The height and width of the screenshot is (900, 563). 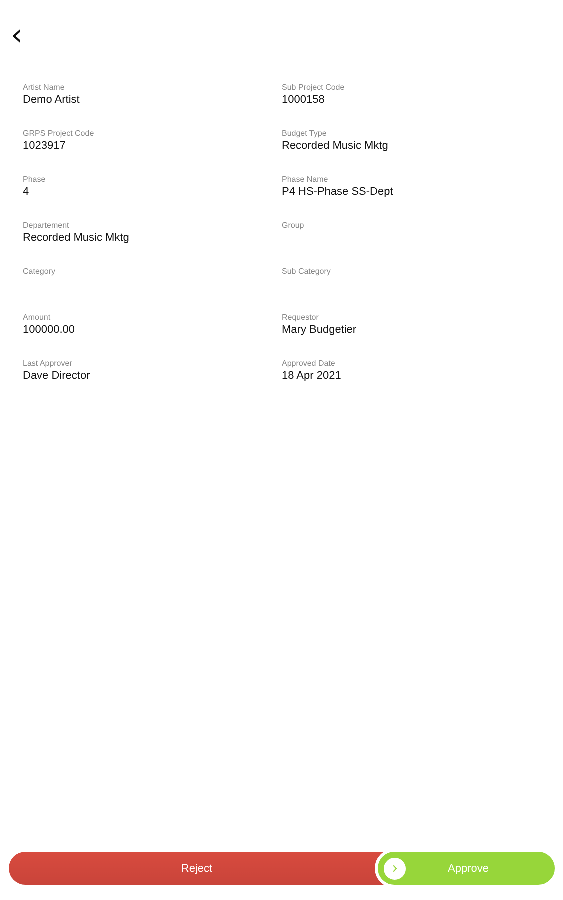 What do you see at coordinates (304, 134) in the screenshot?
I see `field-label: Budget Type` at bounding box center [304, 134].